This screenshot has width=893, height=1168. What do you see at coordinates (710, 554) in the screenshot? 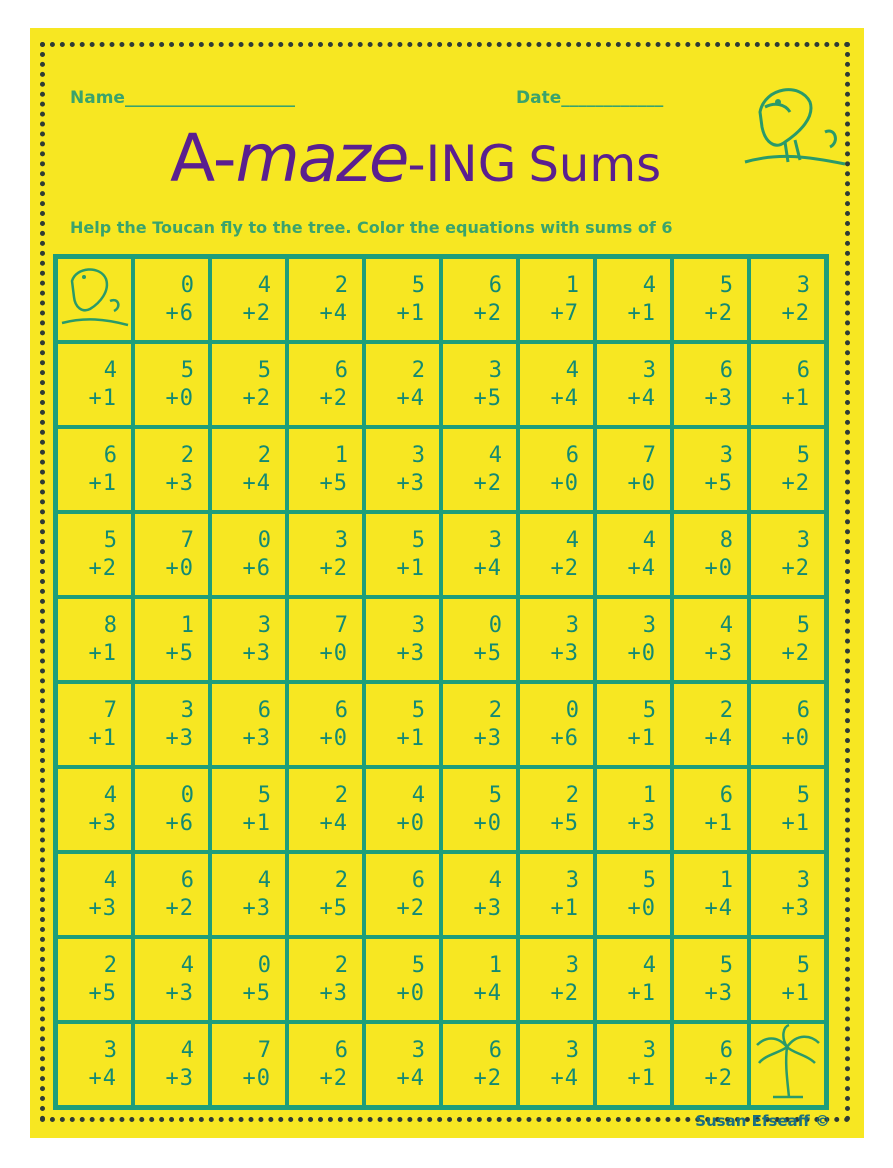
I see `grid-cell: 8 +0` at bounding box center [710, 554].